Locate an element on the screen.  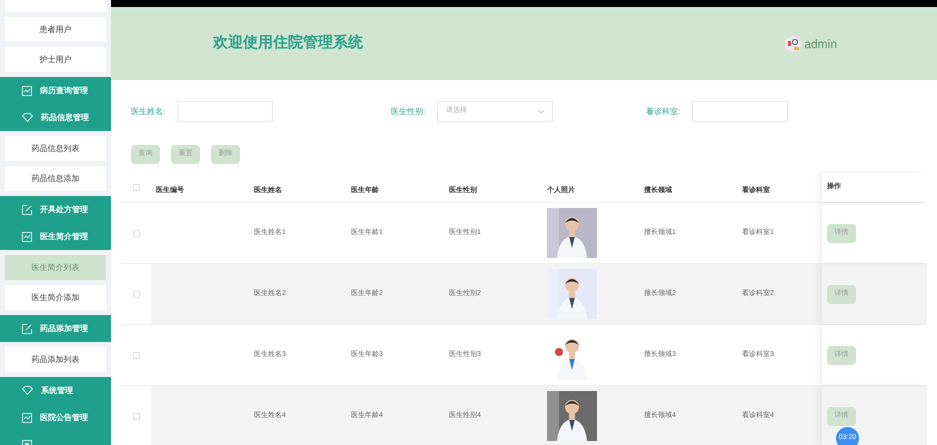
menu-group-label: 药品信息管理 is located at coordinates (65, 118).